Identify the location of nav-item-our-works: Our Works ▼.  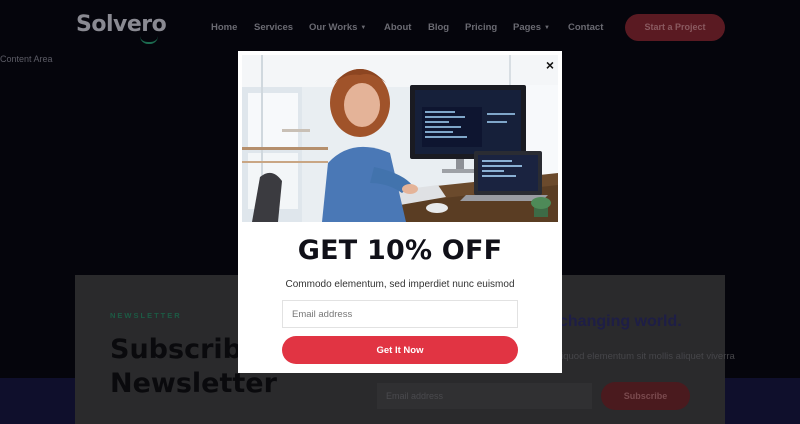
(337, 27).